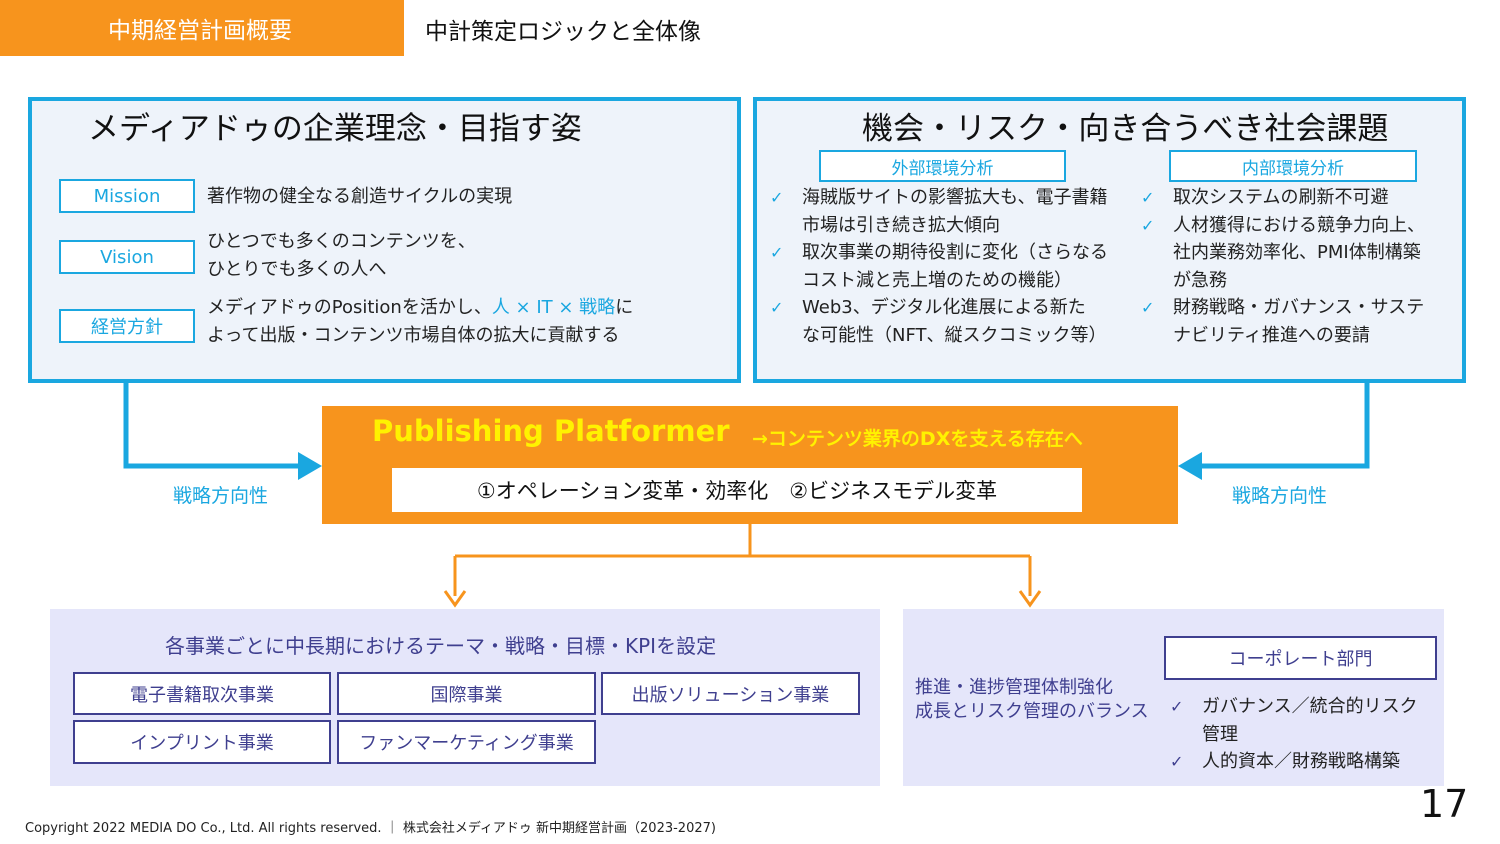  I want to click on item-line: 管理, so click(1220, 734).